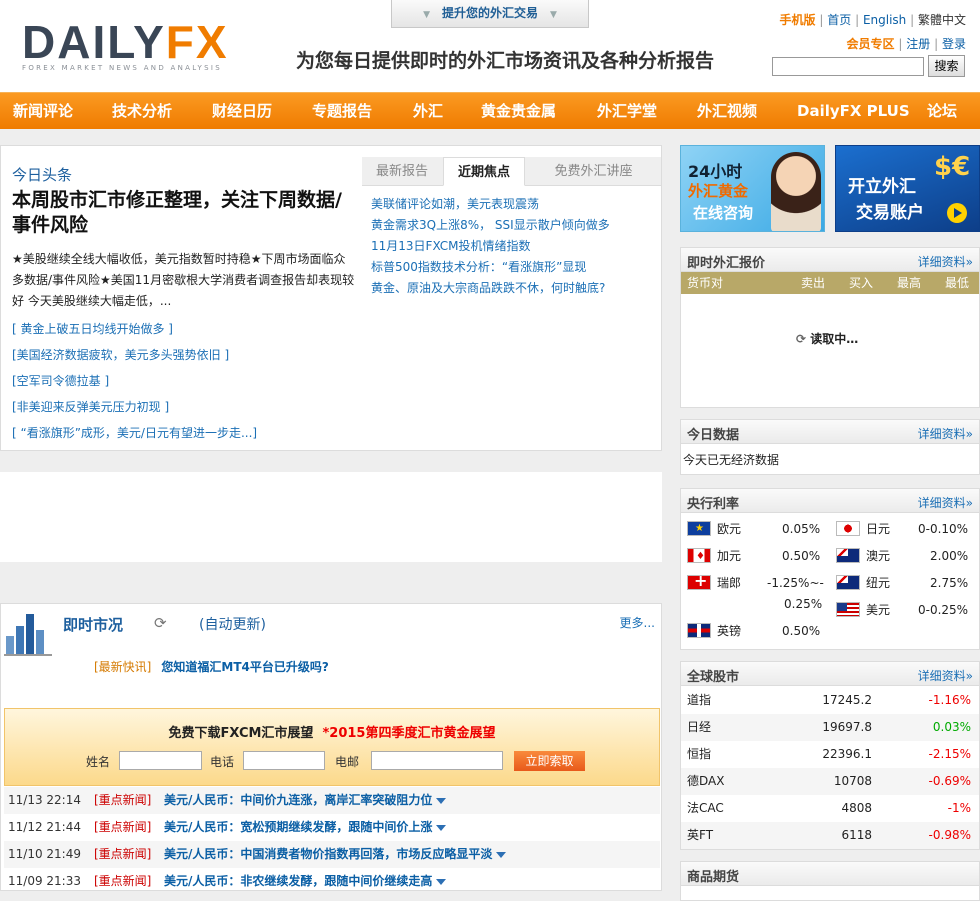 This screenshot has height=901, width=980. I want to click on news-date: 11/13 22:14, so click(44, 800).